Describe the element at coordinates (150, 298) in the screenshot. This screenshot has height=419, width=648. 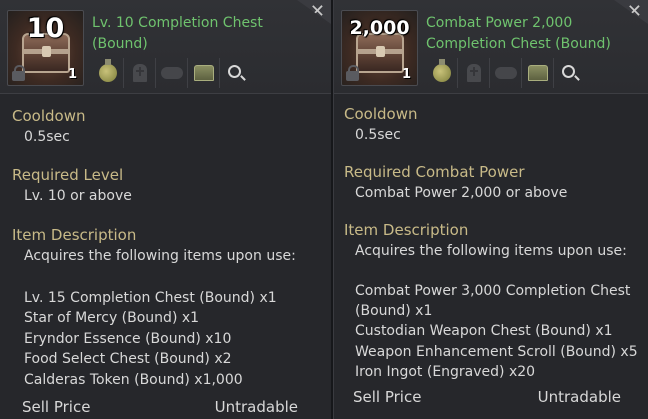
I see `content-item: Lv. 15 Completion Chest (Bound) x1` at that location.